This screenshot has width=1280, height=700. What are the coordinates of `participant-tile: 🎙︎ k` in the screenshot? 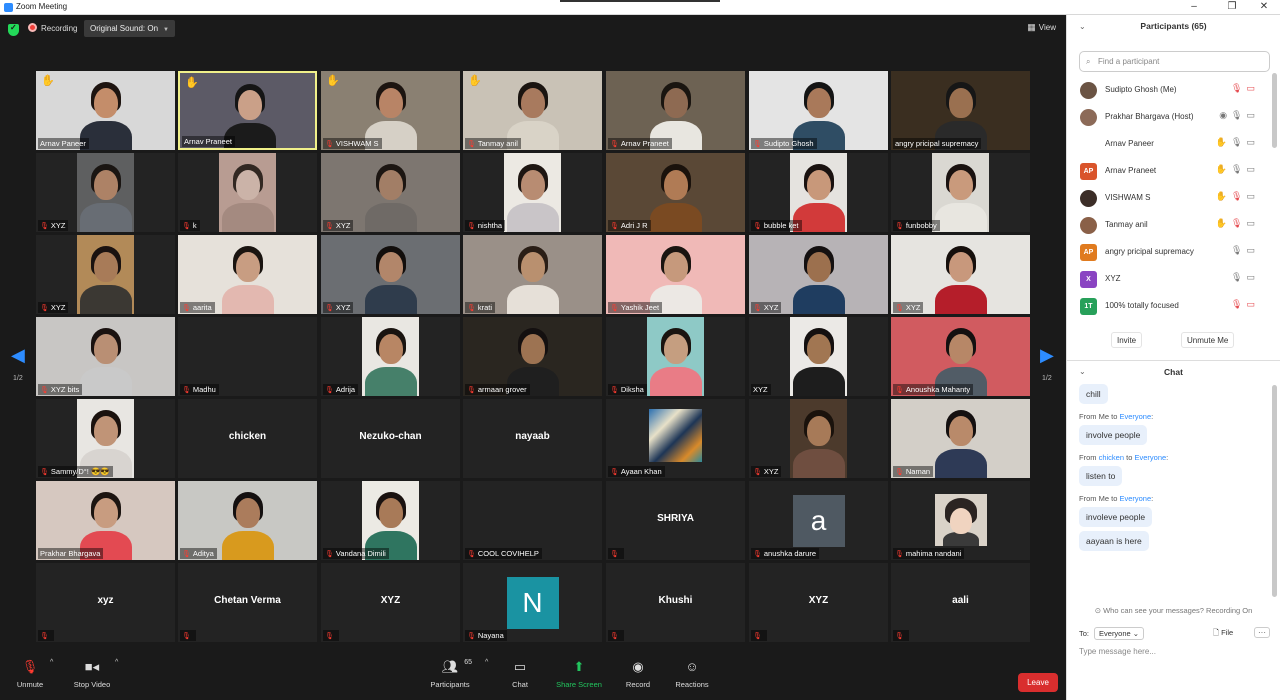 It's located at (247, 192).